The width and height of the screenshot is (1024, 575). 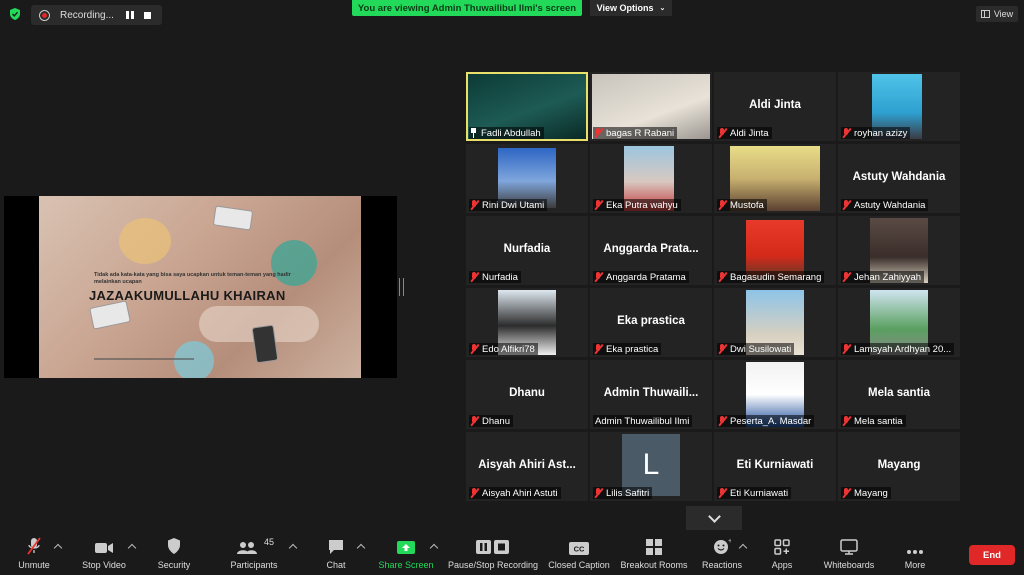 I want to click on participant-tile: Rini Dwi Utami, so click(x=527, y=178).